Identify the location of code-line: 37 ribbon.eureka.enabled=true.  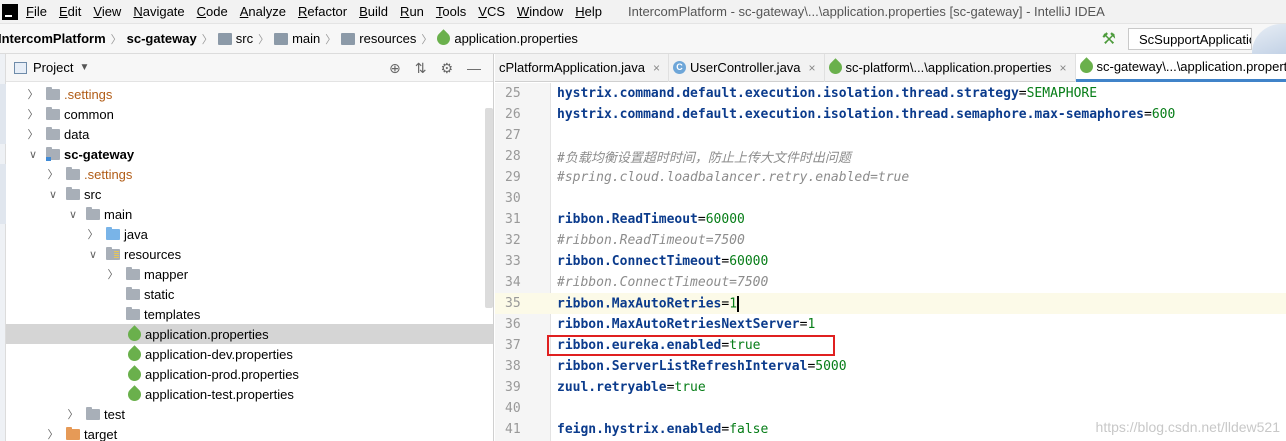
(890, 345).